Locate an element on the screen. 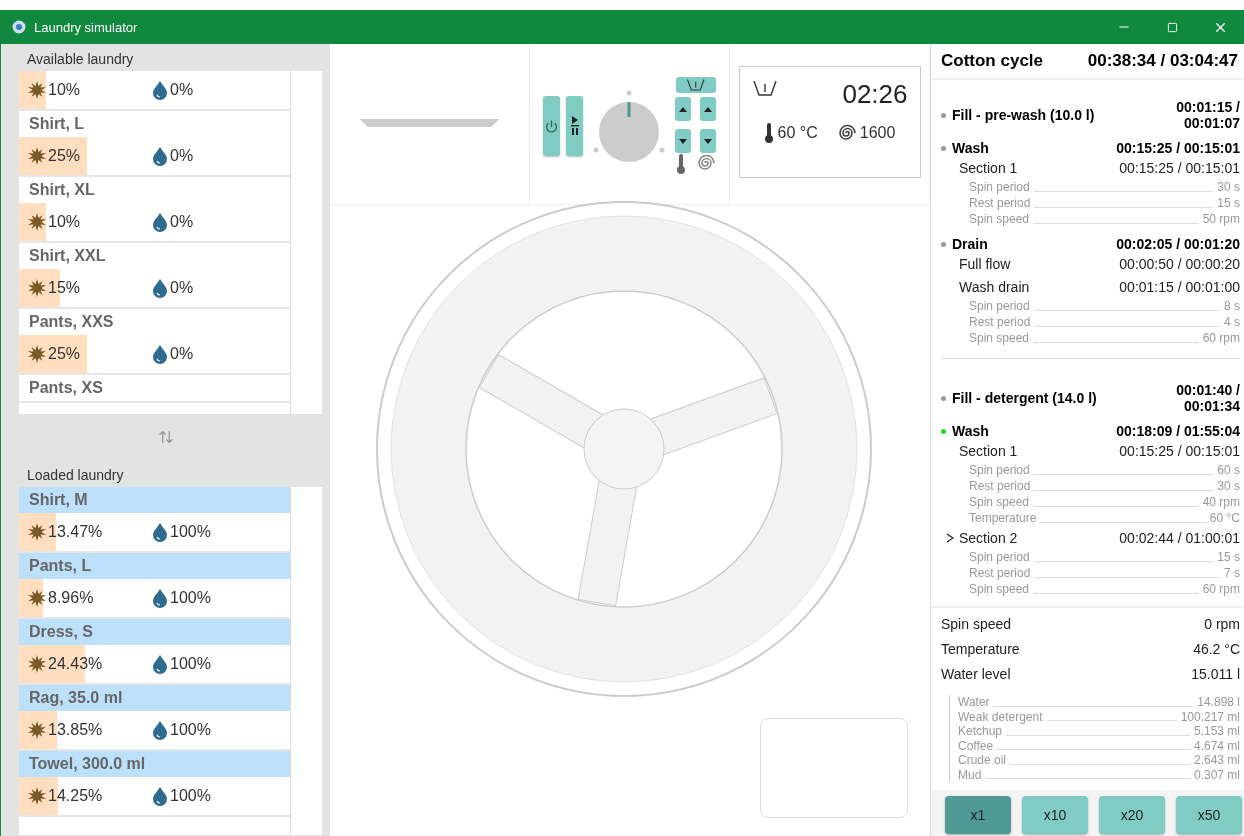 This screenshot has width=1244, height=836. down-arrow-icon is located at coordinates (708, 141).